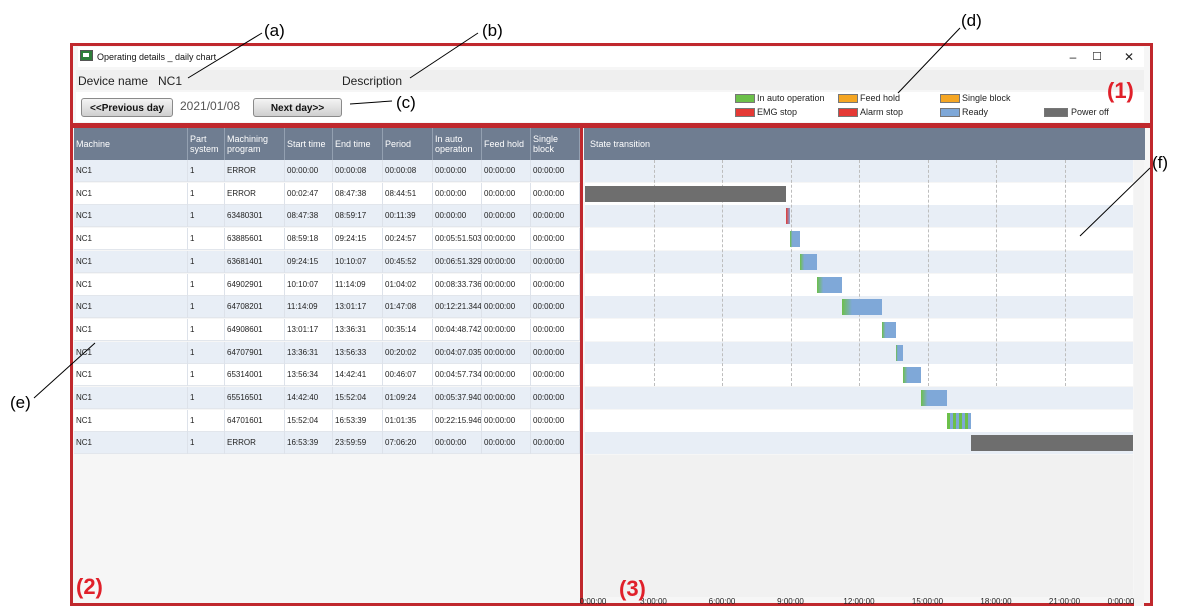 This screenshot has width=1200, height=606. Describe the element at coordinates (274, 30) in the screenshot. I see `callout-a: (a)` at that location.